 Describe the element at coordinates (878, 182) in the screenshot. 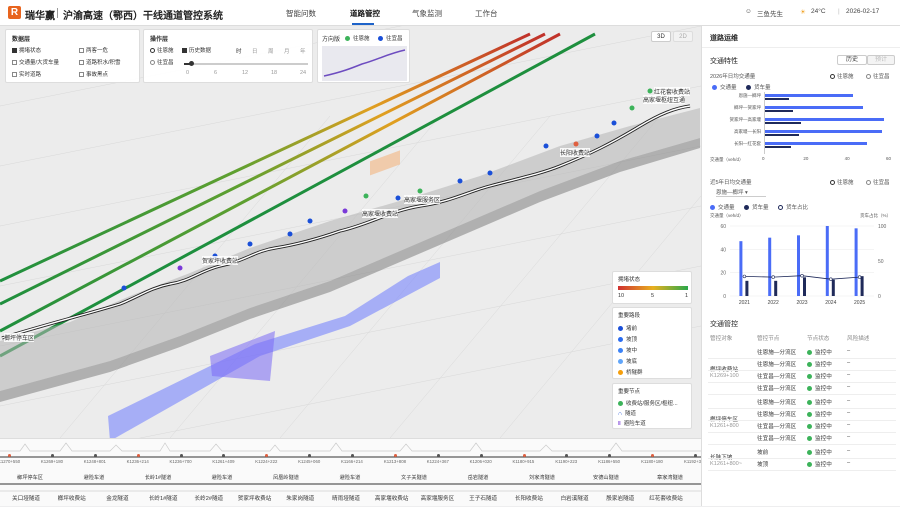

I see `year-dir-yichang: 往宜昌` at that location.